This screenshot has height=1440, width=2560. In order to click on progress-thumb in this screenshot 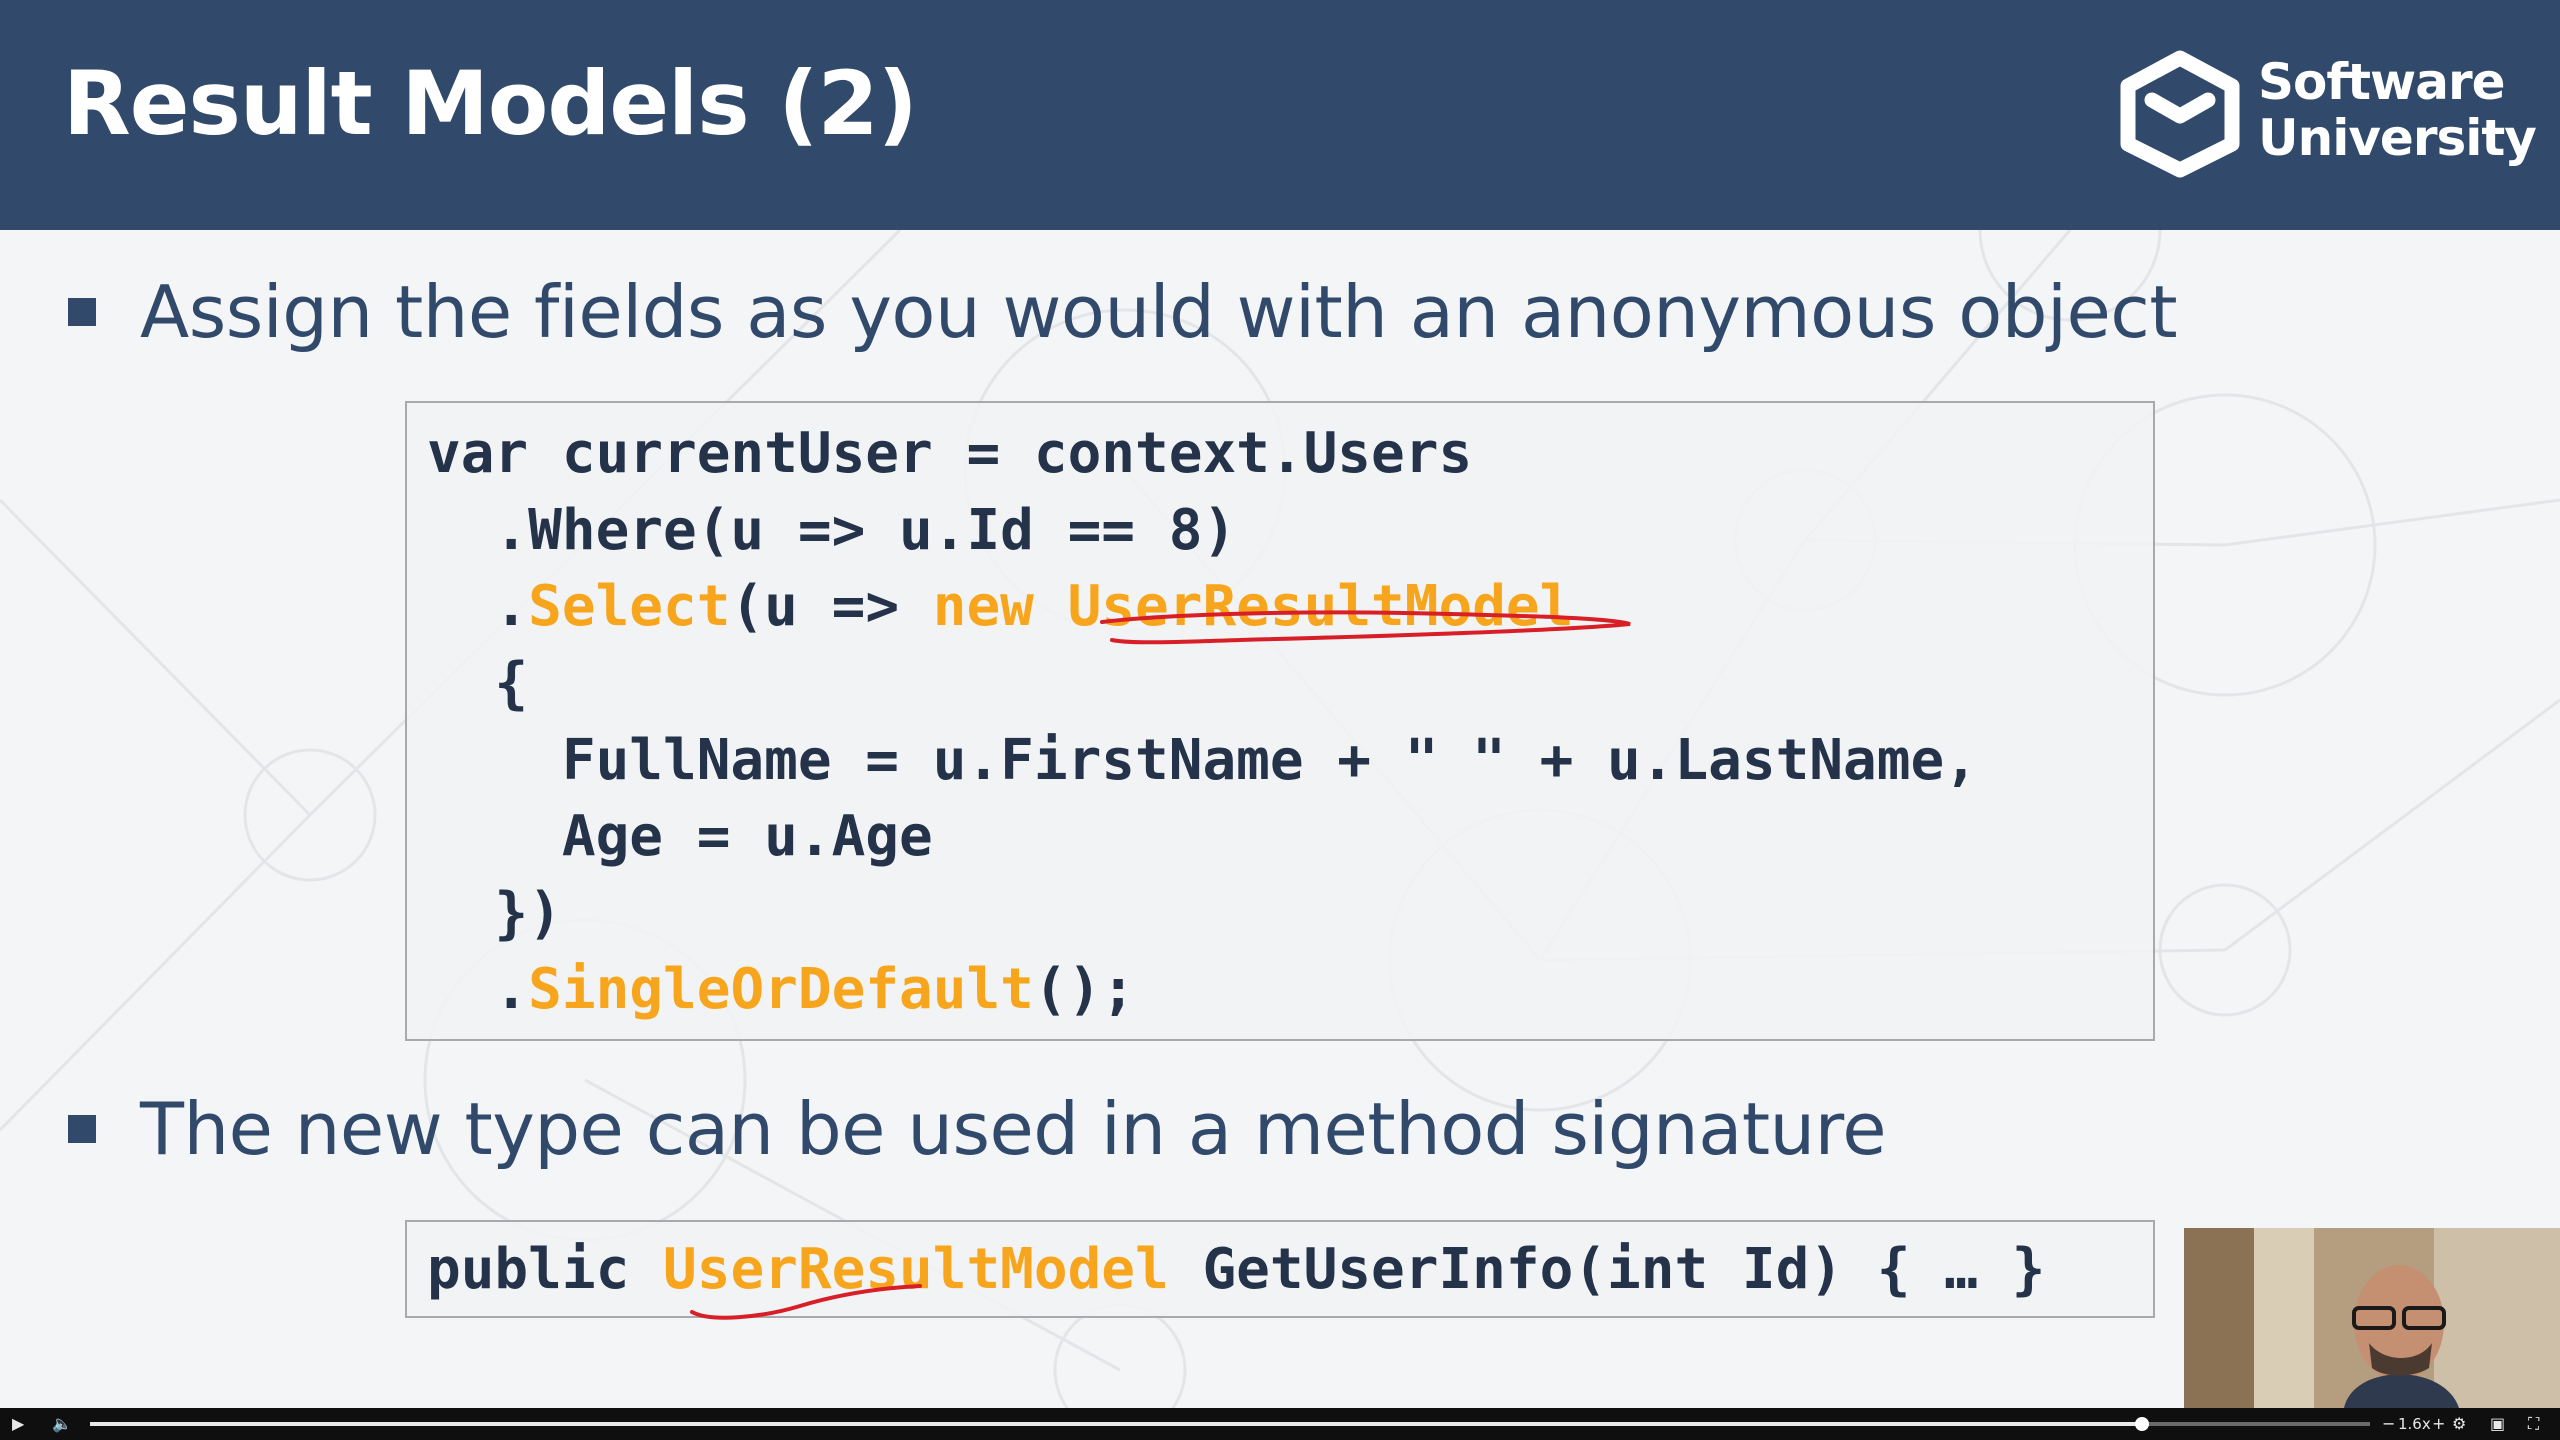, I will do `click(2142, 1424)`.